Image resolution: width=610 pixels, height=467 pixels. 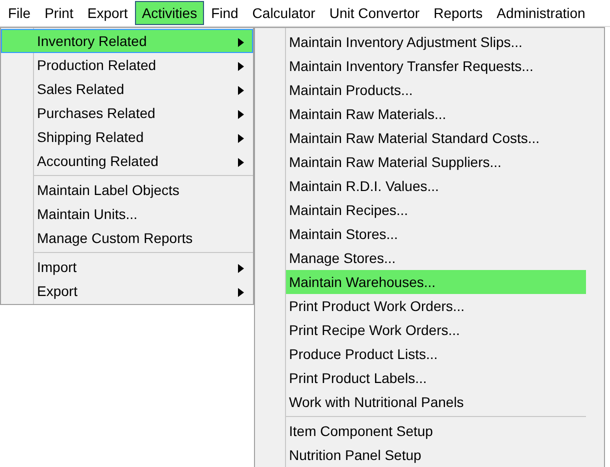 What do you see at coordinates (127, 41) in the screenshot?
I see `menu-item: Inventory Related` at bounding box center [127, 41].